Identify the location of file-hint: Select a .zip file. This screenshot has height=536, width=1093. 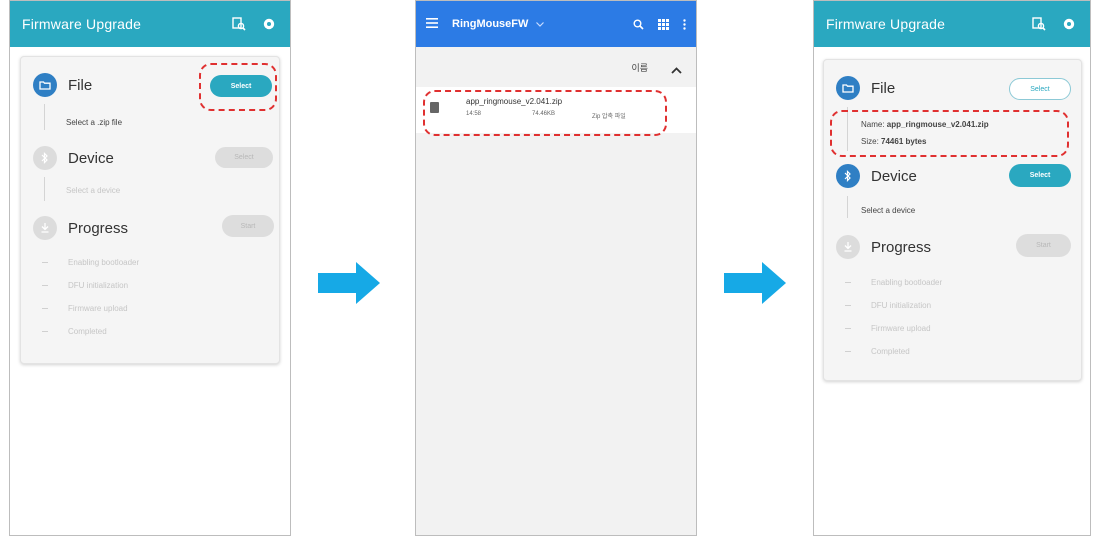
(94, 122).